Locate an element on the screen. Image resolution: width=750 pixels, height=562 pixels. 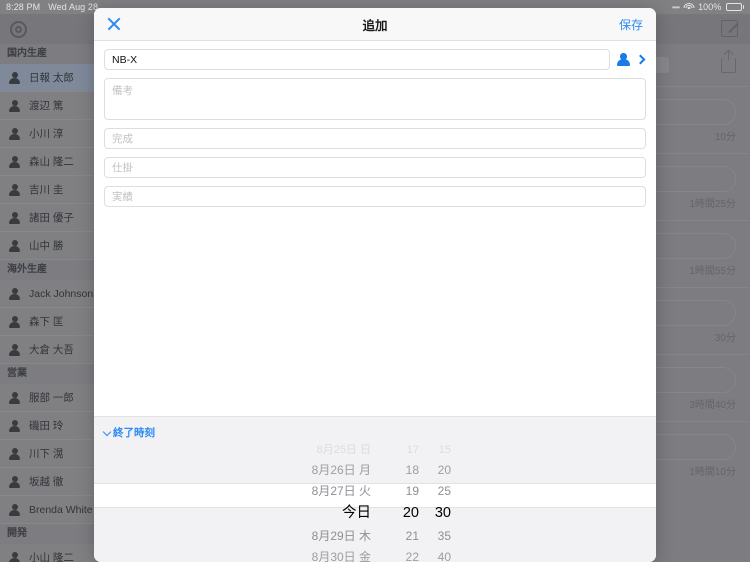
complete-field-row: 完成 is located at coordinates (375, 138).